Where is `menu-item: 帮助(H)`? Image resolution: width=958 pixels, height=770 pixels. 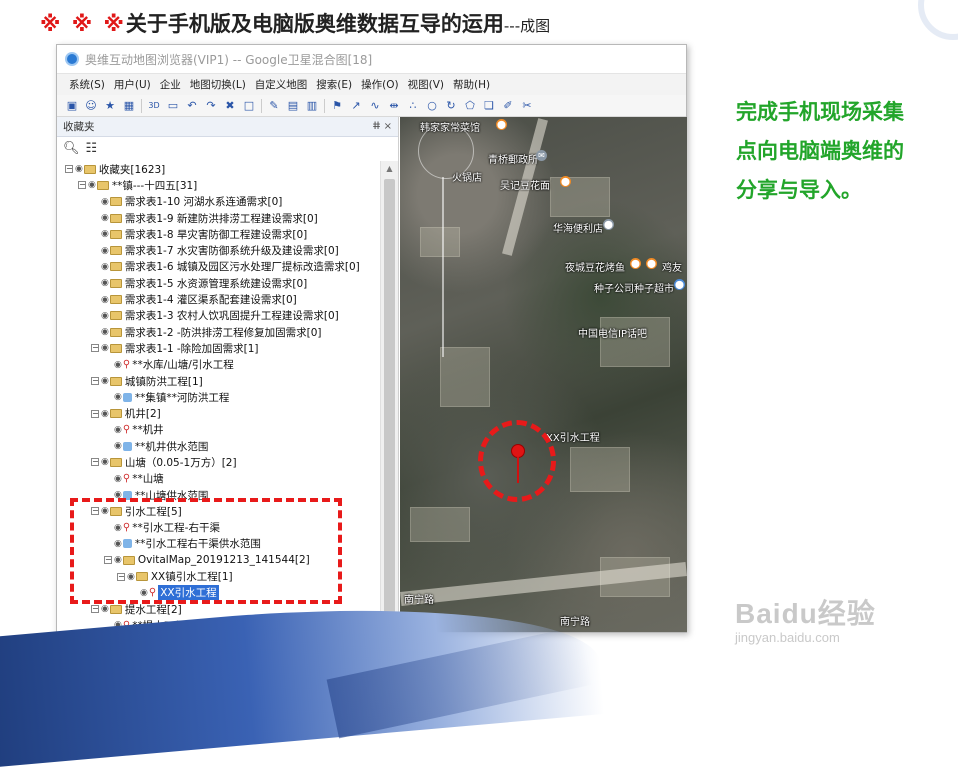 menu-item: 帮助(H) is located at coordinates (471, 84).